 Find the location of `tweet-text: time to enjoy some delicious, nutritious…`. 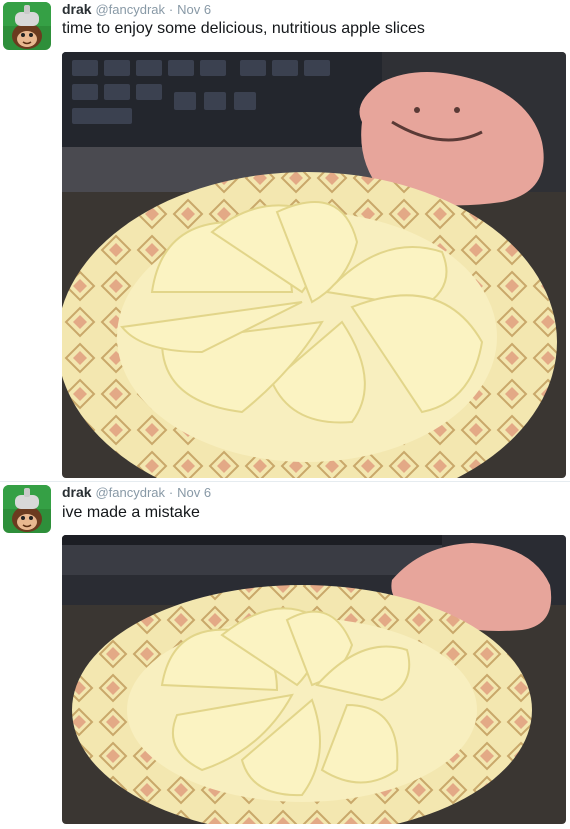

tweet-text: time to enjoy some delicious, nutritious… is located at coordinates (243, 28).